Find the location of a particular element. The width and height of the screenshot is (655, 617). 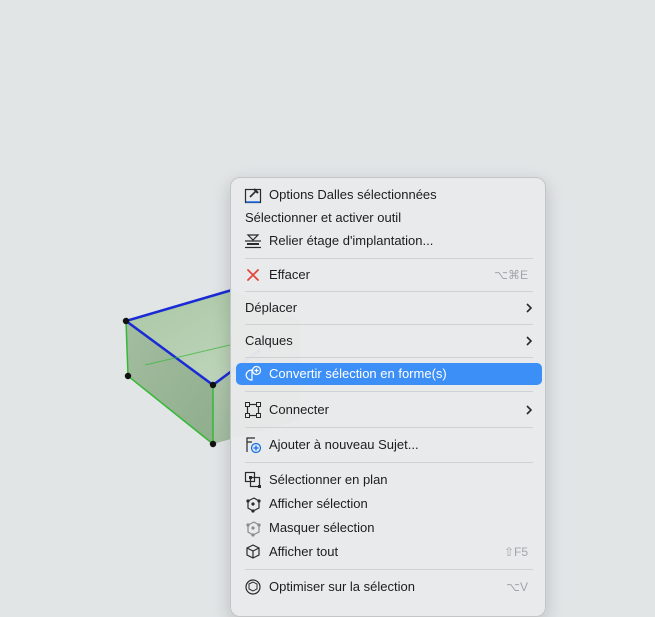

menu-item-label: Options Dalles sélectionnées is located at coordinates (353, 194).